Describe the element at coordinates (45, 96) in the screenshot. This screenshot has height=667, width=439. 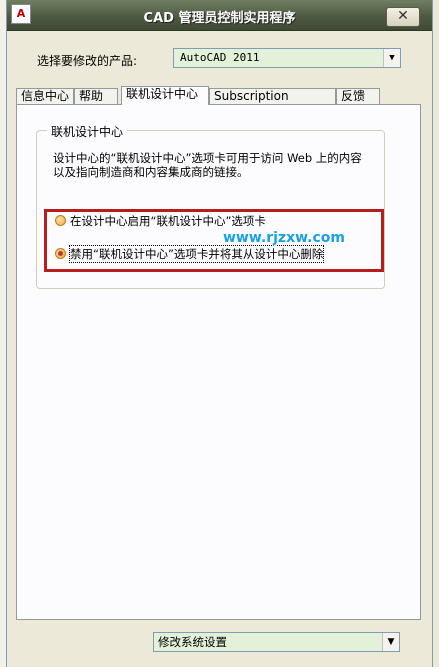
I see `tab-info-center: 信息中心` at that location.